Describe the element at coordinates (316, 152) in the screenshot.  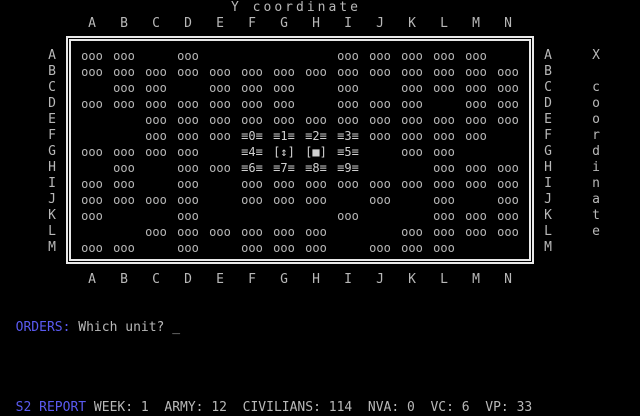
I see `unit-marker: [■]` at that location.